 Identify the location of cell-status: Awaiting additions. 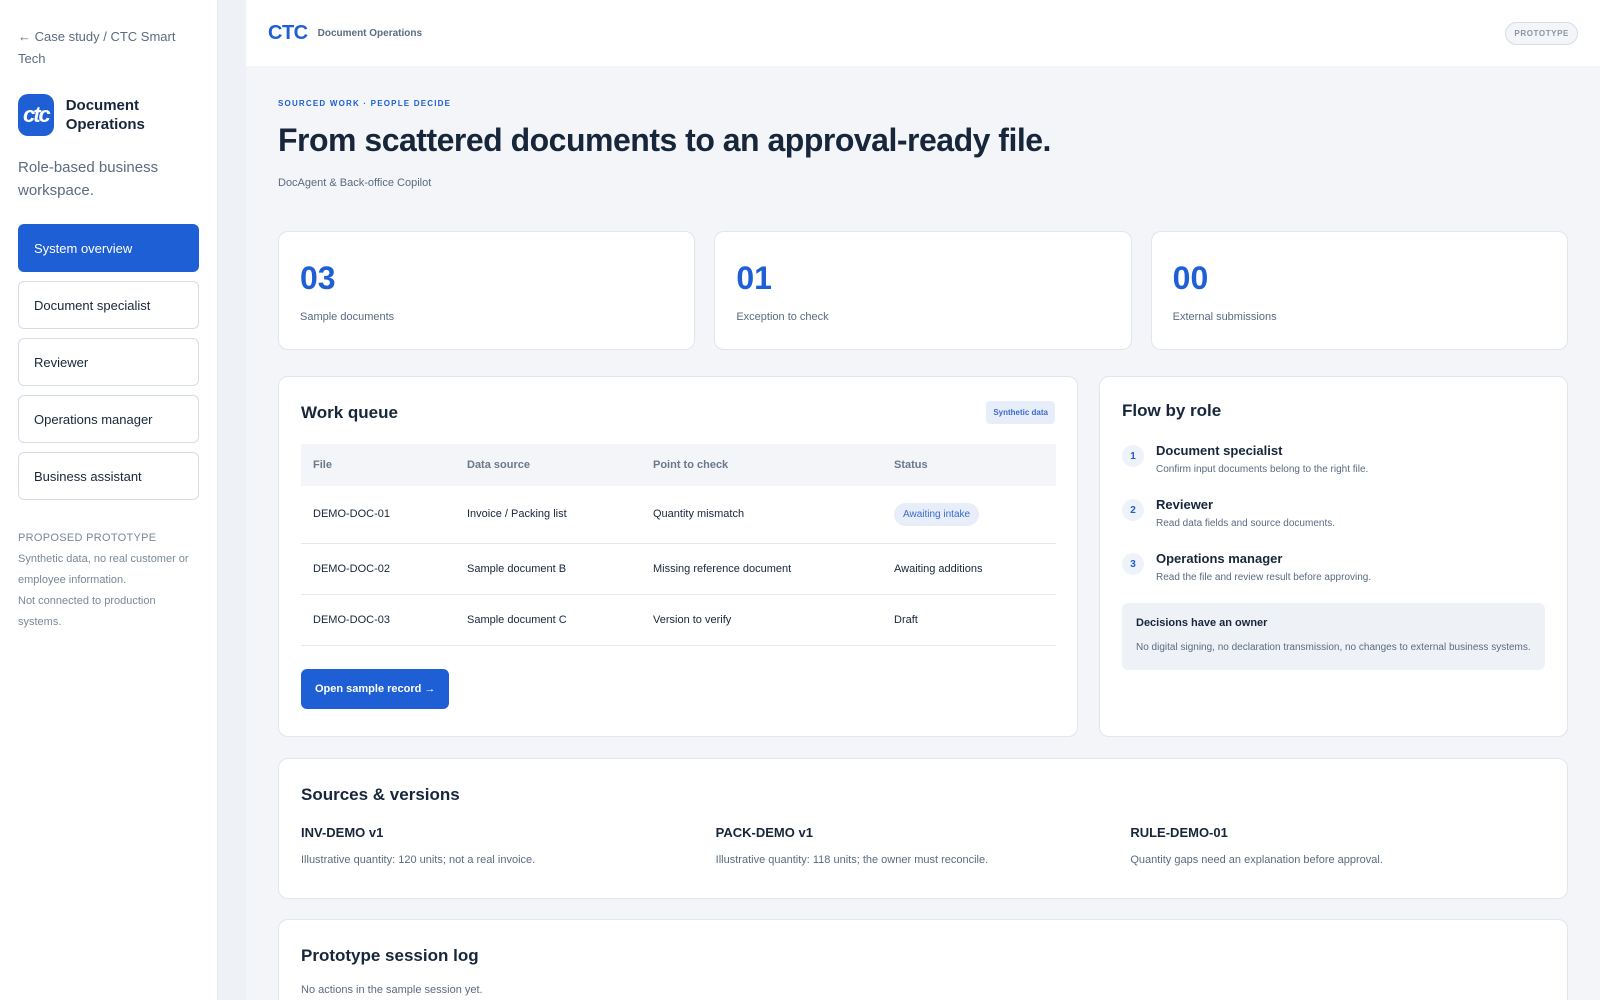
(969, 569).